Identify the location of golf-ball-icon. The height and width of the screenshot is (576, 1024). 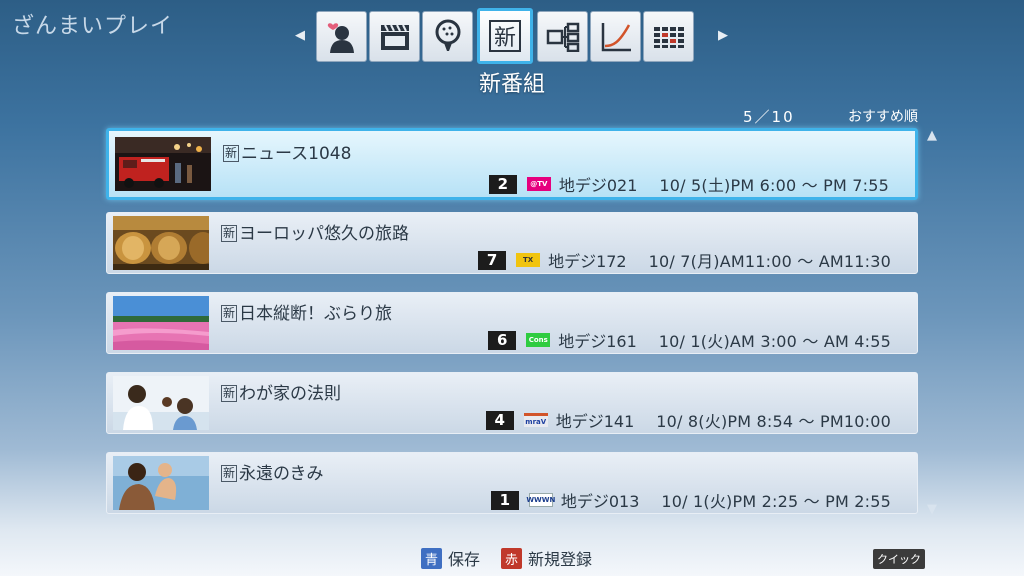
(447, 35).